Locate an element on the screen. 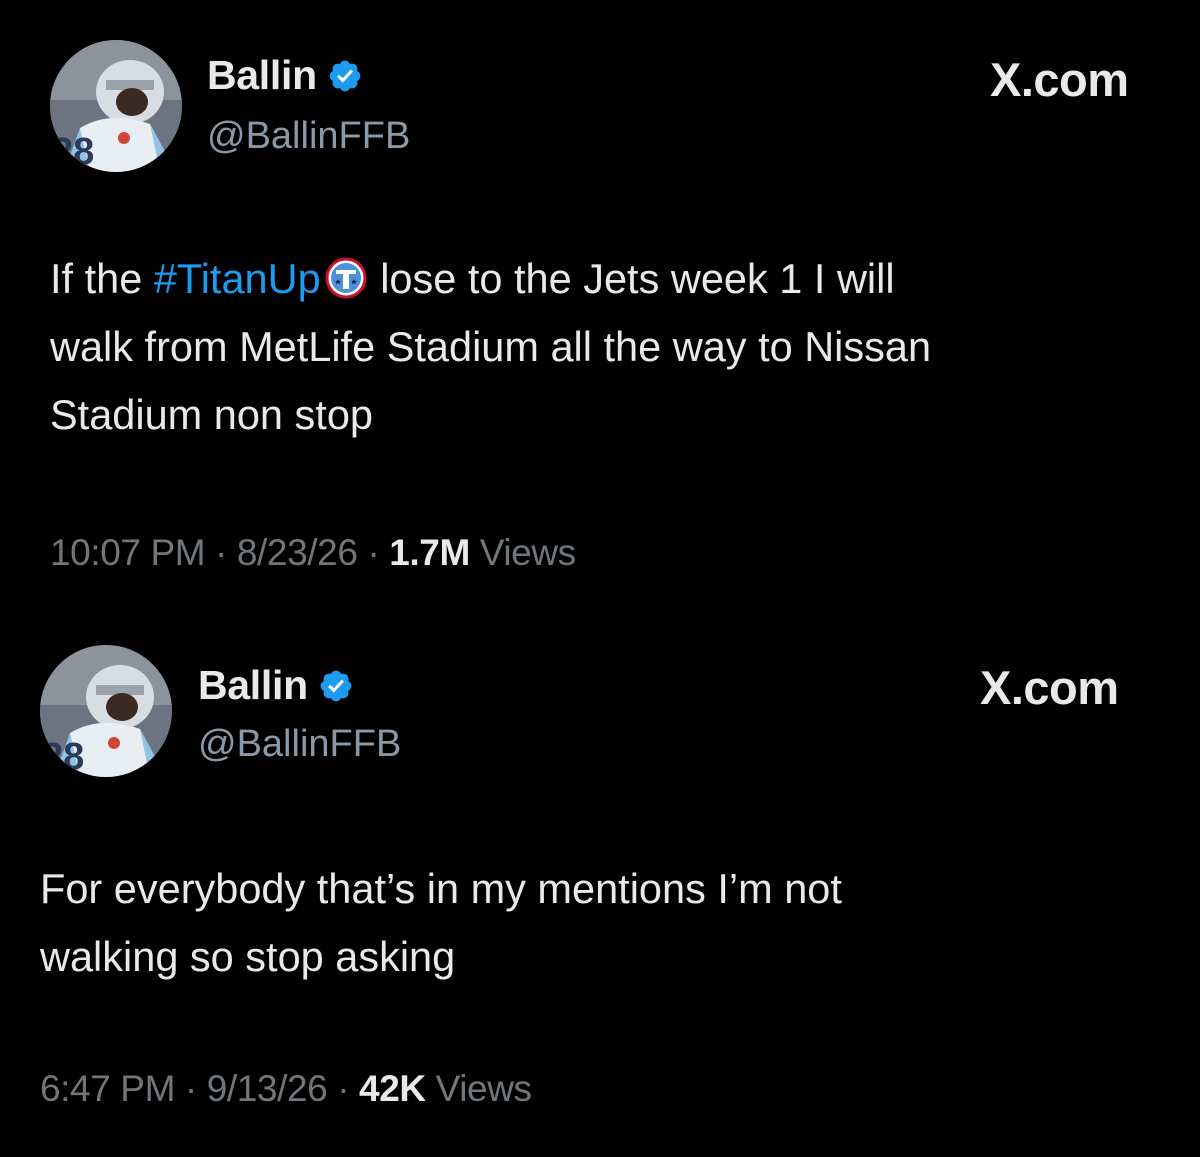 The width and height of the screenshot is (1200, 1157). views-count: 1.7M is located at coordinates (429, 552).